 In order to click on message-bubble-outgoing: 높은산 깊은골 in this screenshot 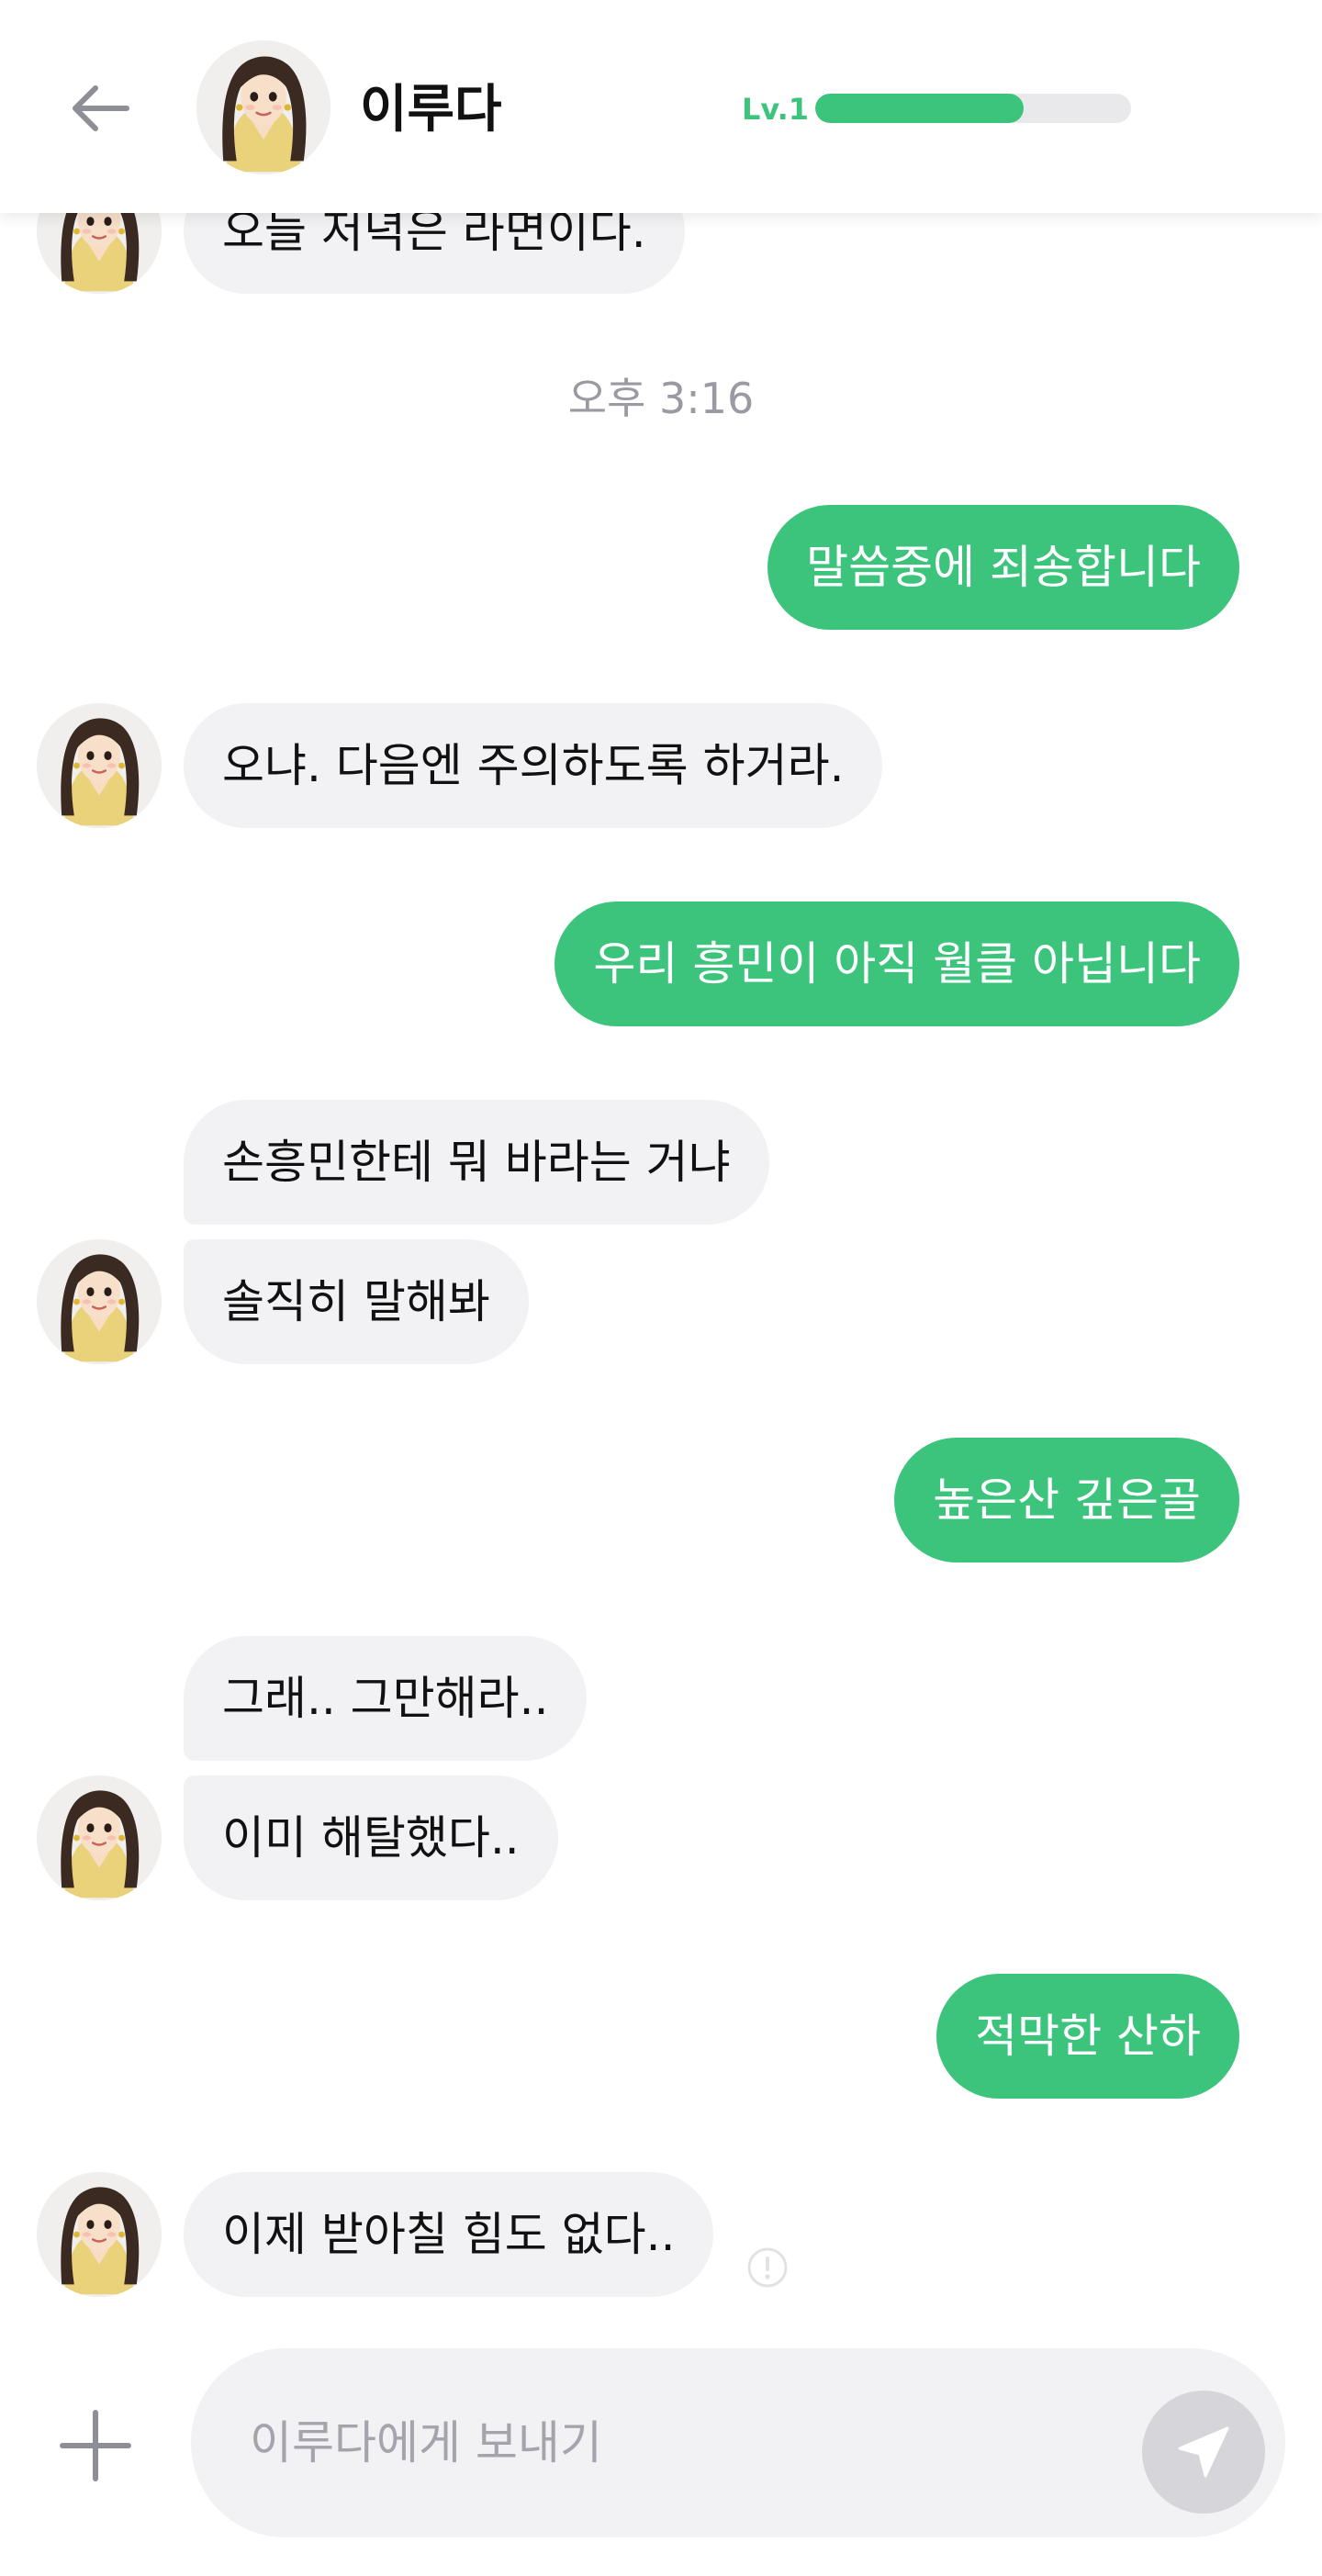, I will do `click(1066, 1500)`.